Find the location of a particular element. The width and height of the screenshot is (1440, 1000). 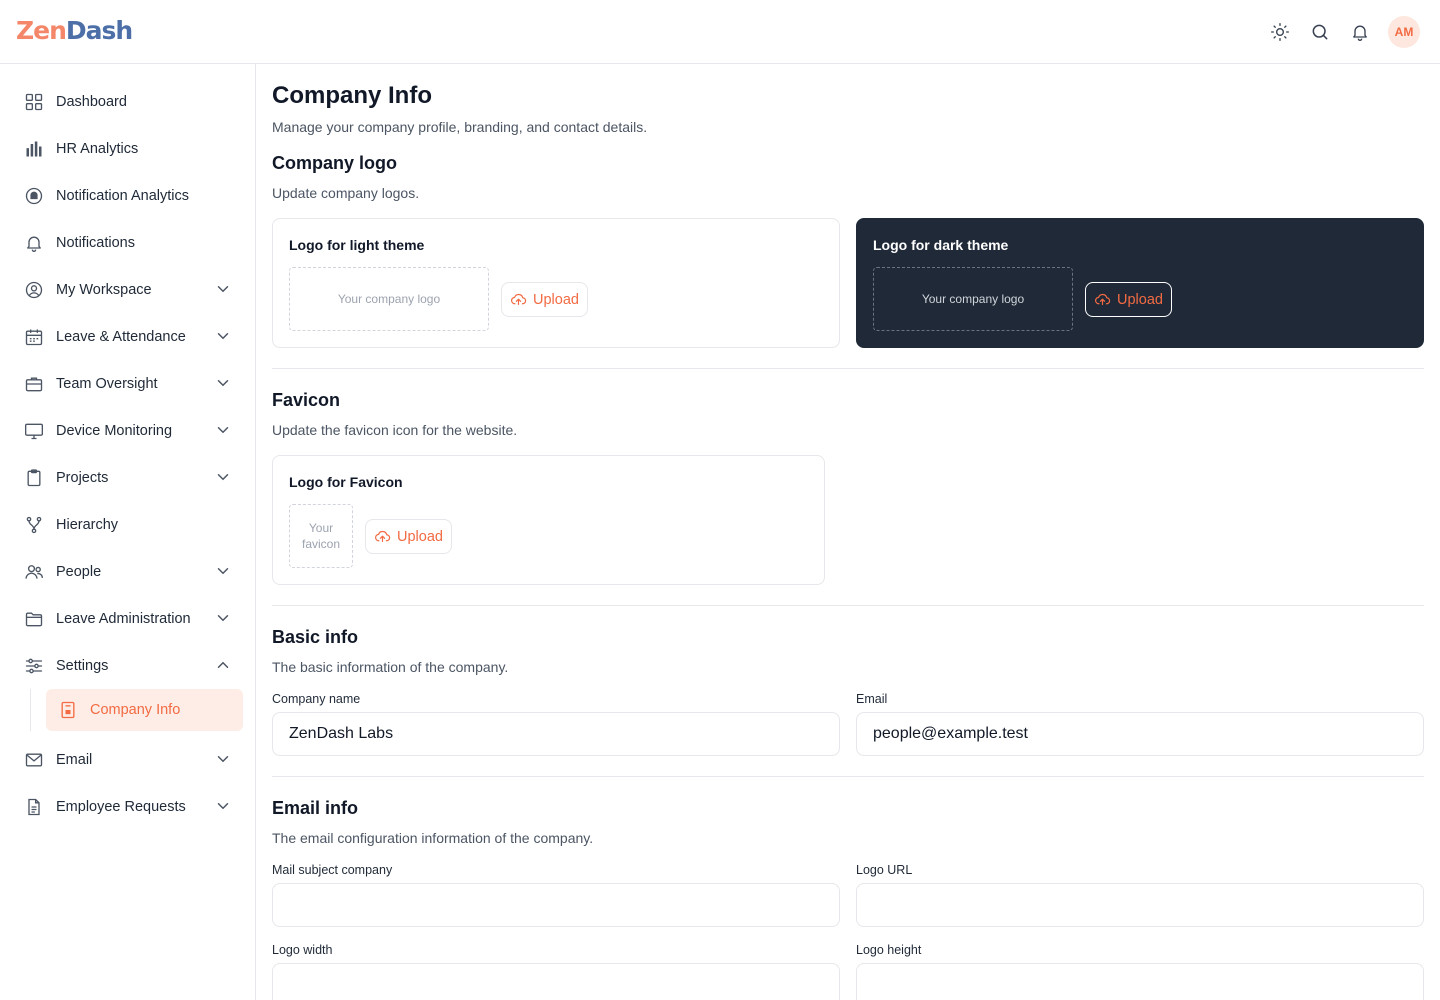

company-icon is located at coordinates (68, 710).